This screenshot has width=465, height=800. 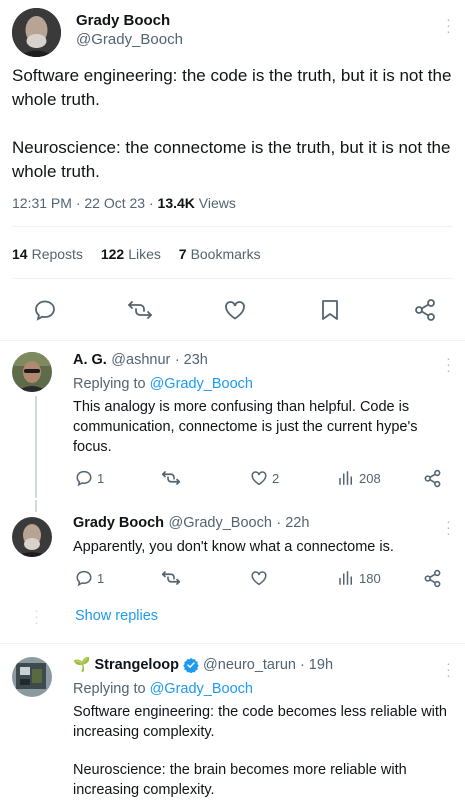 I want to click on views-count: 180, so click(x=370, y=578).